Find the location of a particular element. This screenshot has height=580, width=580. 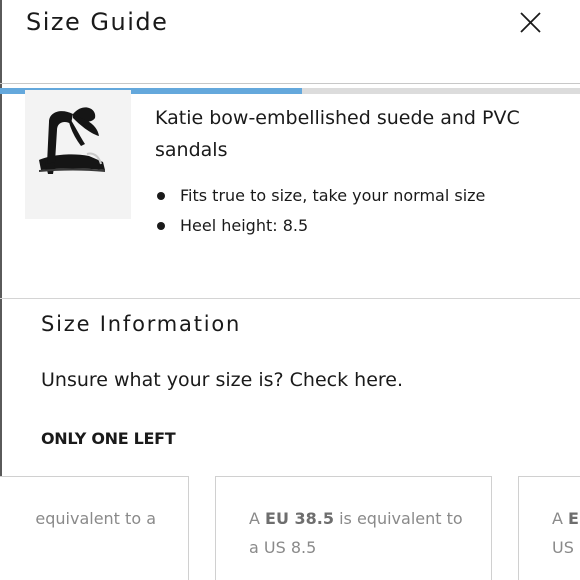

size-card-eu-size: EU 38.5 is located at coordinates (299, 518).